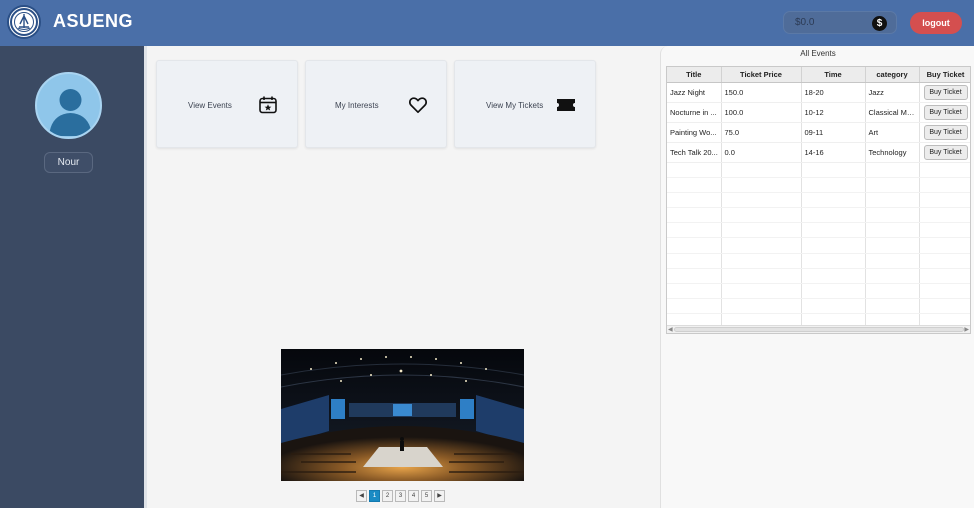 The height and width of the screenshot is (508, 974). What do you see at coordinates (761, 75) in the screenshot?
I see `column-header-ticket-price: Ticket Price` at bounding box center [761, 75].